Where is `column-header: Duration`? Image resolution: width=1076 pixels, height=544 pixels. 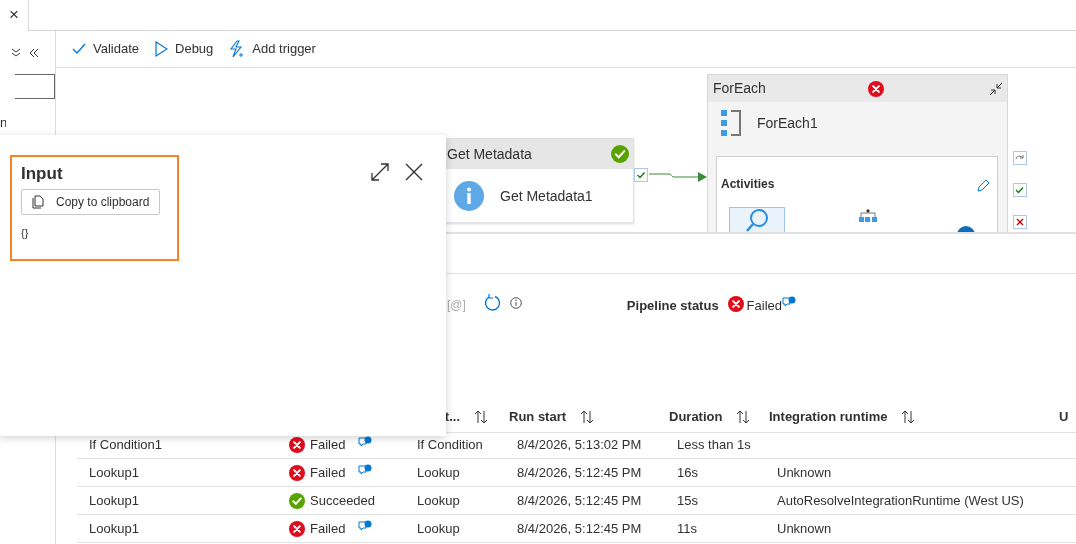 column-header: Duration is located at coordinates (696, 416).